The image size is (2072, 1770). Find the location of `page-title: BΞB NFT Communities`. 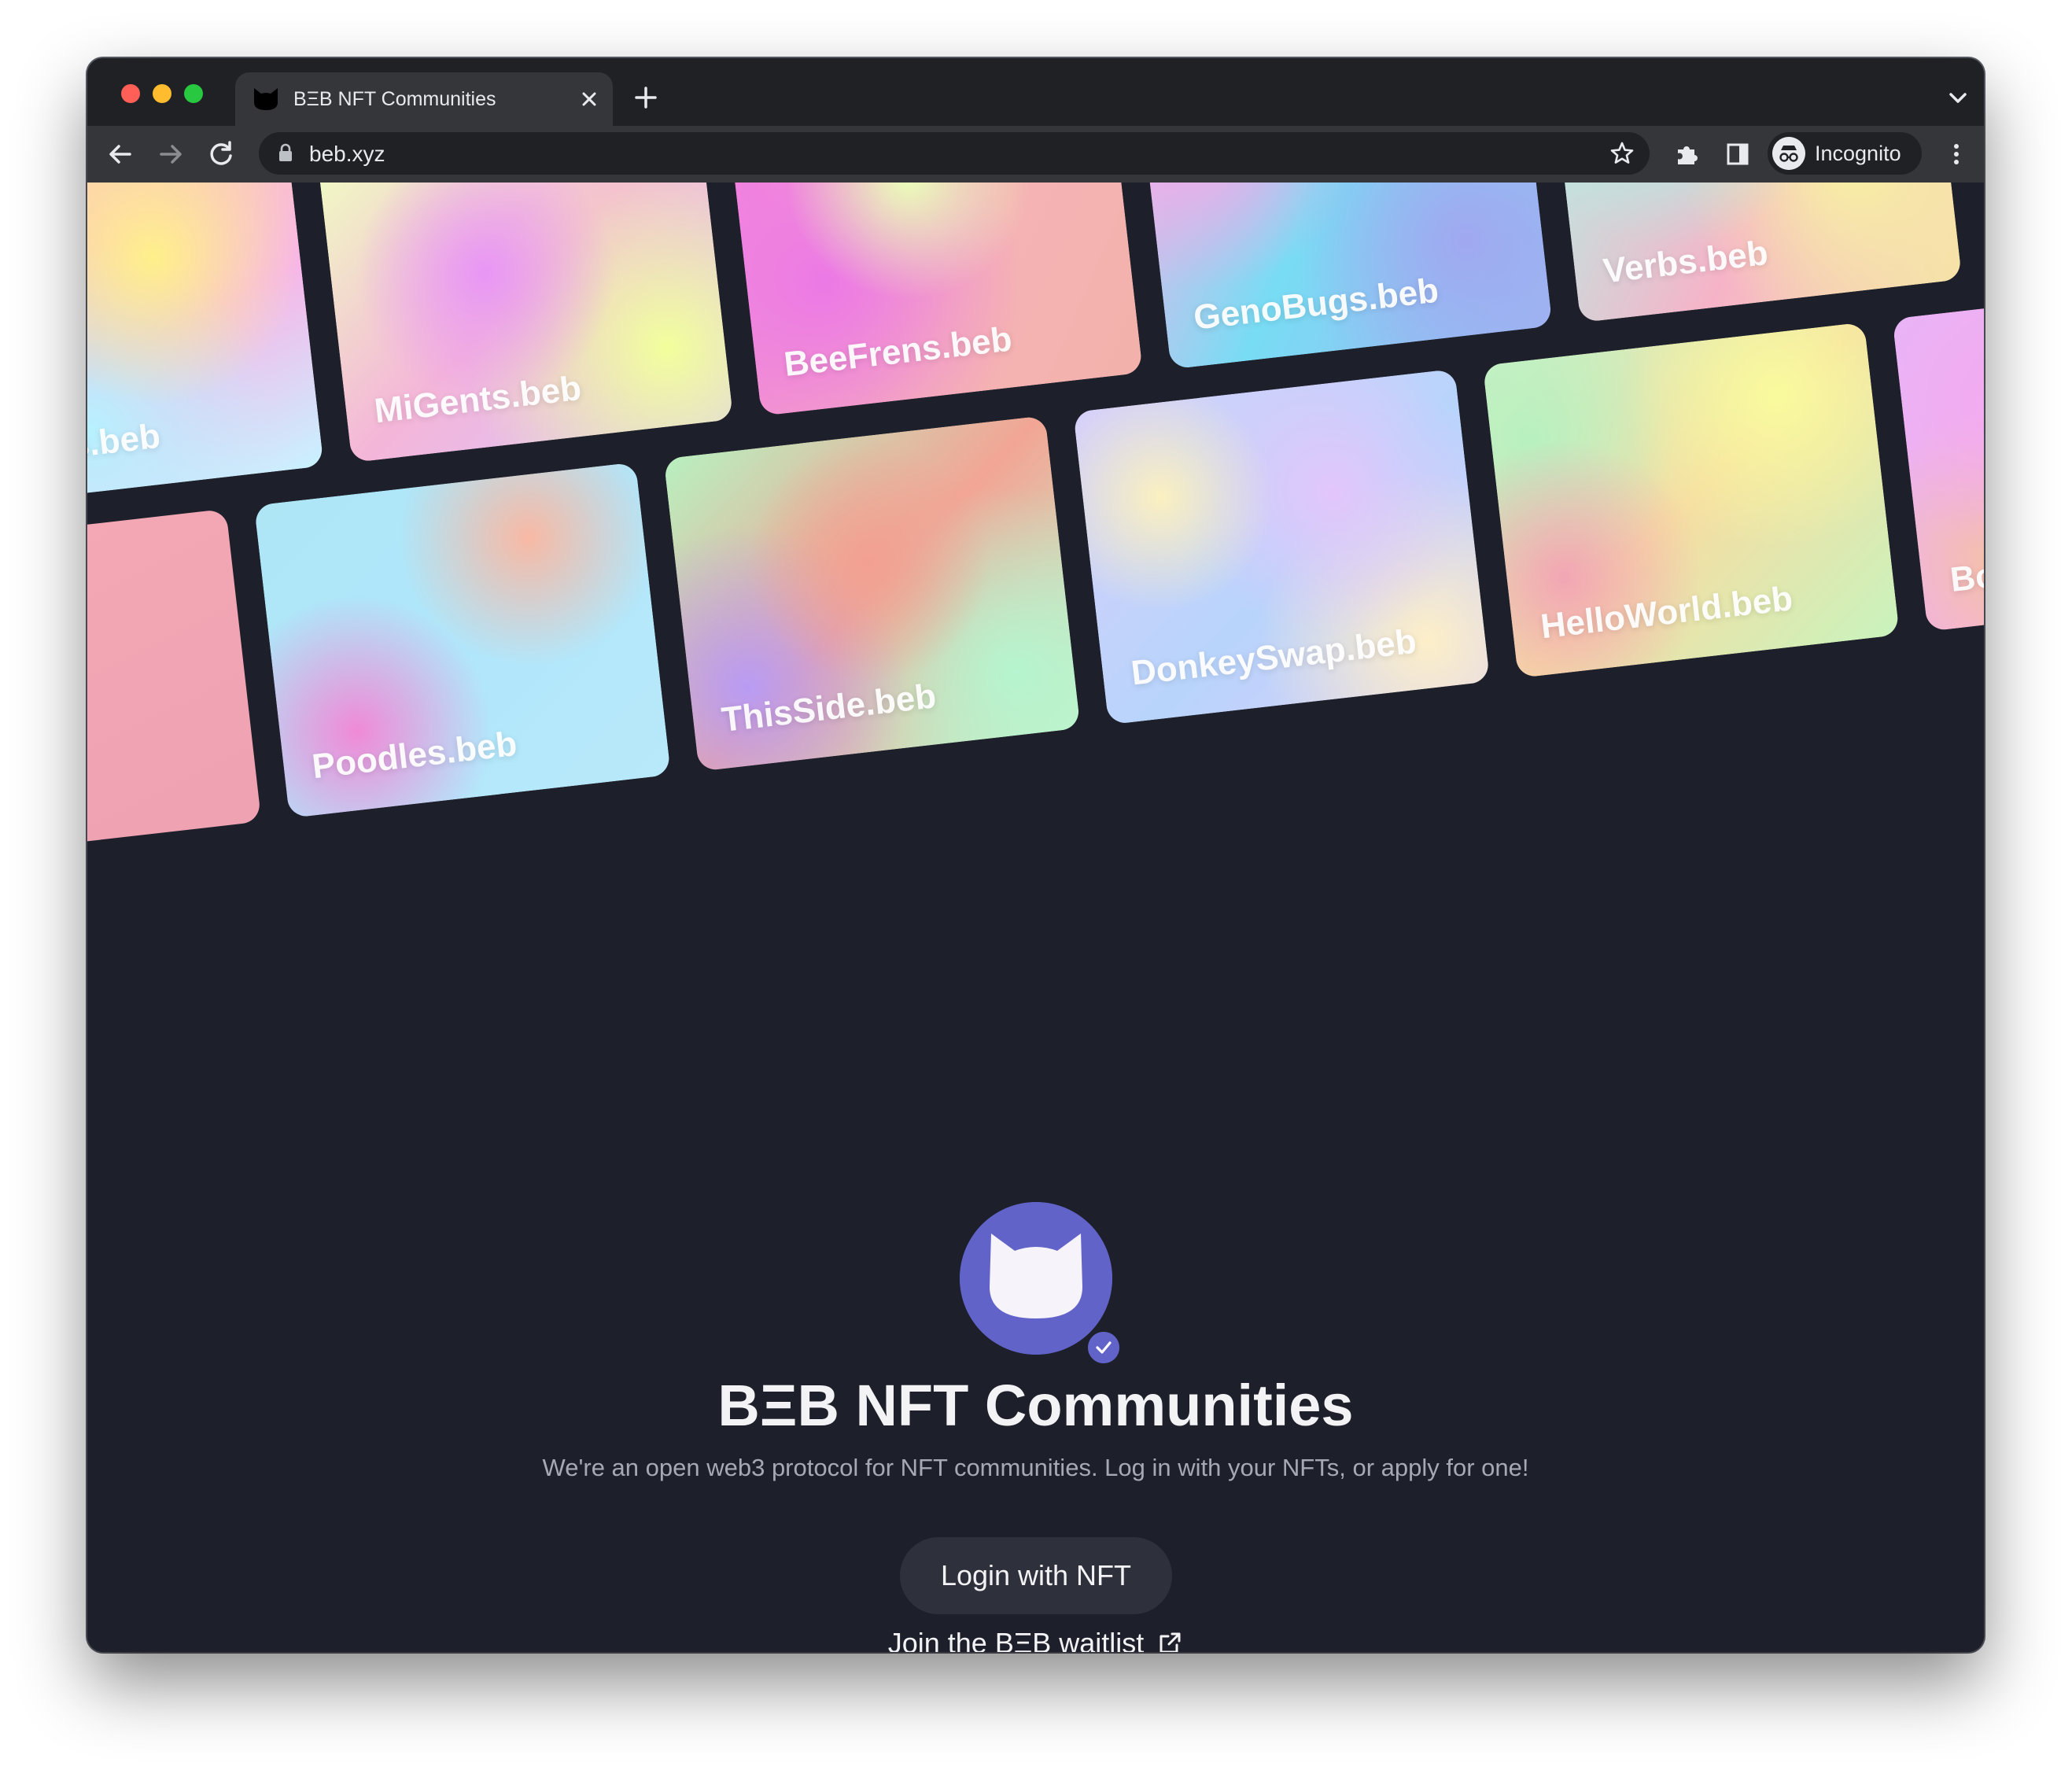

page-title: BΞB NFT Communities is located at coordinates (1036, 1405).